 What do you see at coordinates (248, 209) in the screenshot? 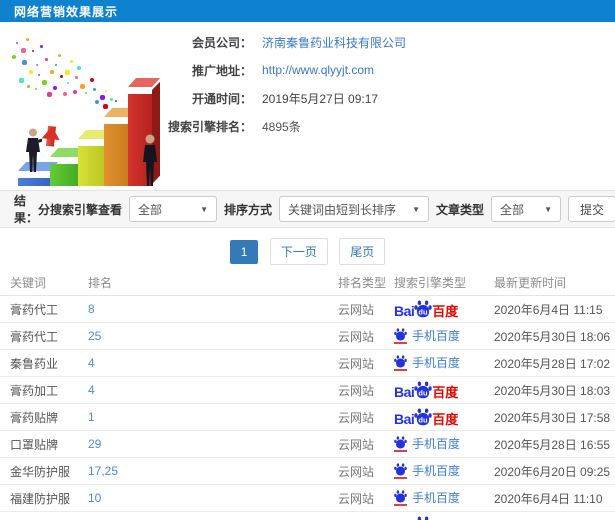
I see `sort-filter-label: 排序方式` at bounding box center [248, 209].